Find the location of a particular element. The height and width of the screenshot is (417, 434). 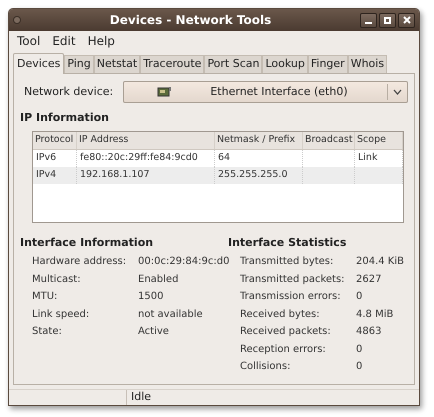

maximize-button is located at coordinates (387, 20).